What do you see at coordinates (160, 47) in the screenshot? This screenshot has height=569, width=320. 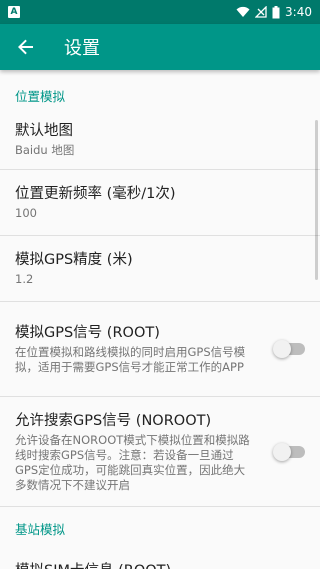 I see `app-toolbar: 设置` at bounding box center [160, 47].